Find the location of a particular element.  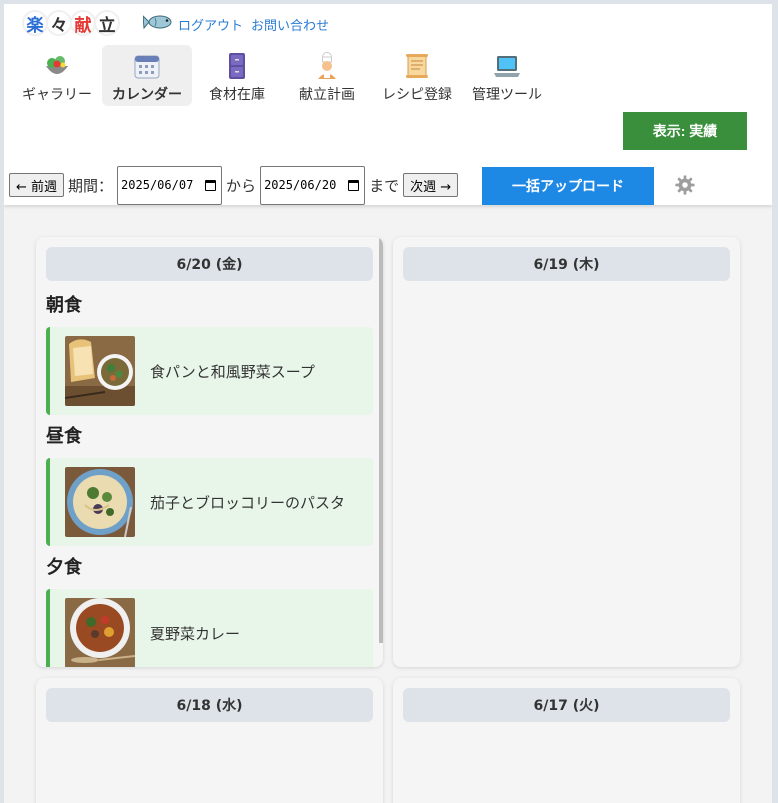

fish-icon is located at coordinates (157, 22).